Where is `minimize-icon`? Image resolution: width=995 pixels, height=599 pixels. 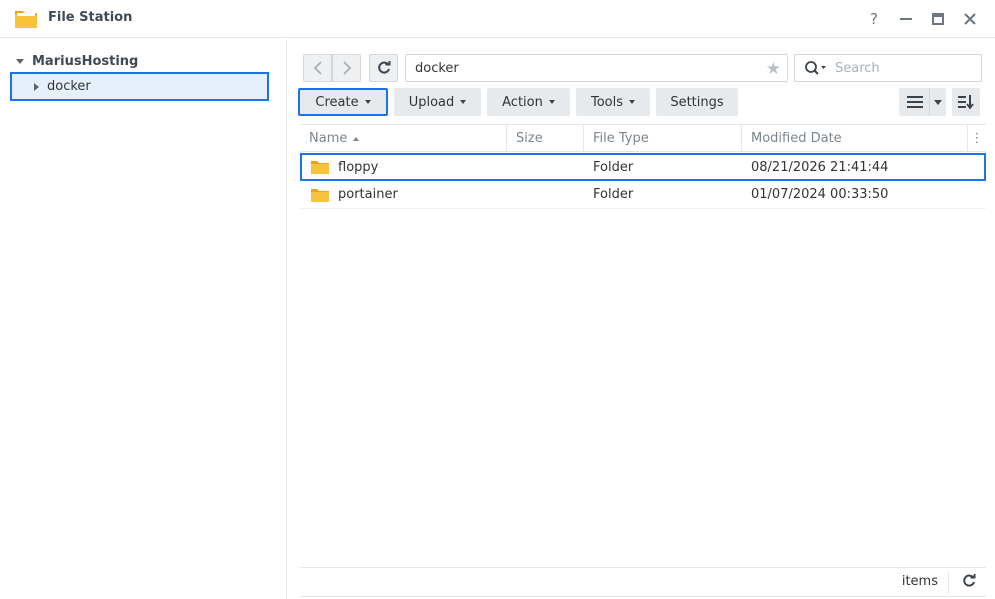 minimize-icon is located at coordinates (906, 19).